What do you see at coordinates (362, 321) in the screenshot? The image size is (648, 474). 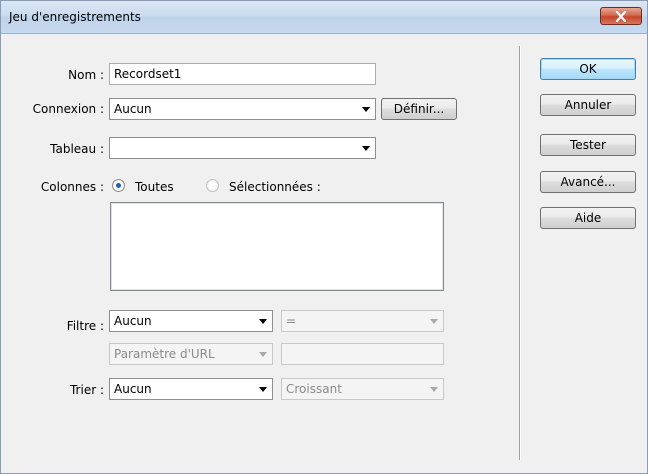 I see `filtre-operator-select: =` at bounding box center [362, 321].